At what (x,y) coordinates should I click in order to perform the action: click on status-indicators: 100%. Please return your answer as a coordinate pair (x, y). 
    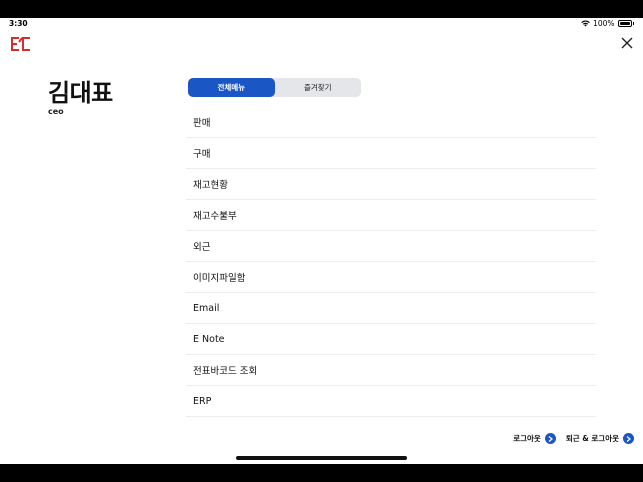
    Looking at the image, I should click on (607, 23).